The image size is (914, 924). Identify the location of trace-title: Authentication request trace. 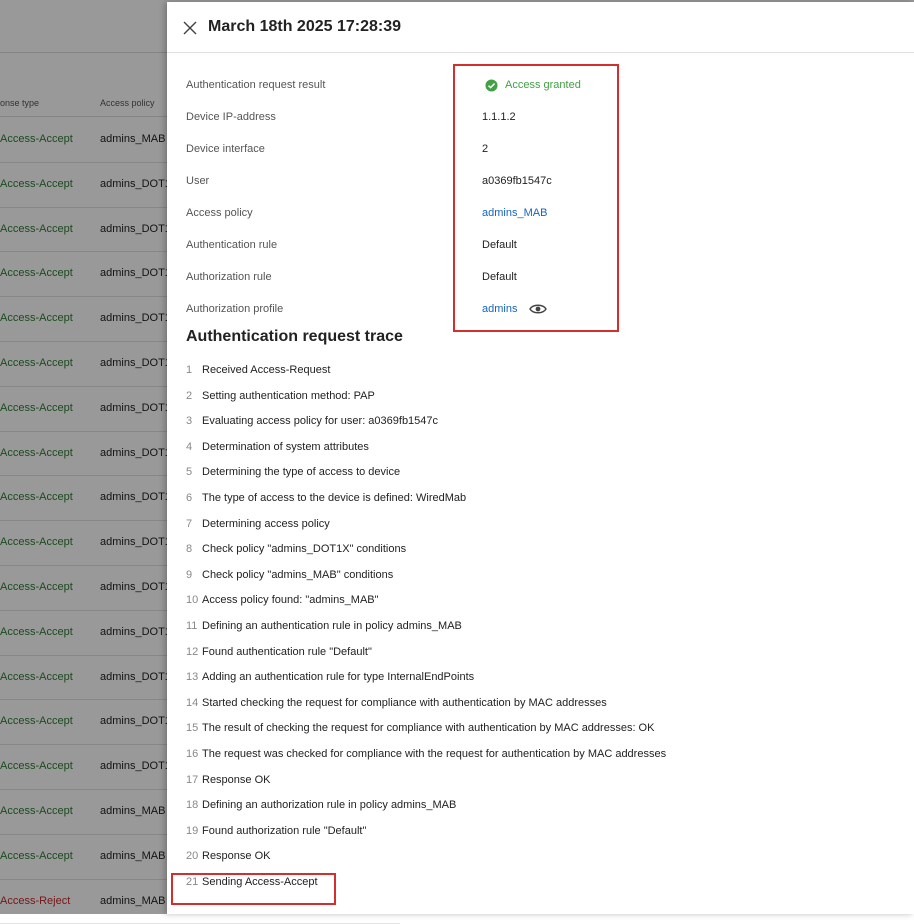
(294, 336).